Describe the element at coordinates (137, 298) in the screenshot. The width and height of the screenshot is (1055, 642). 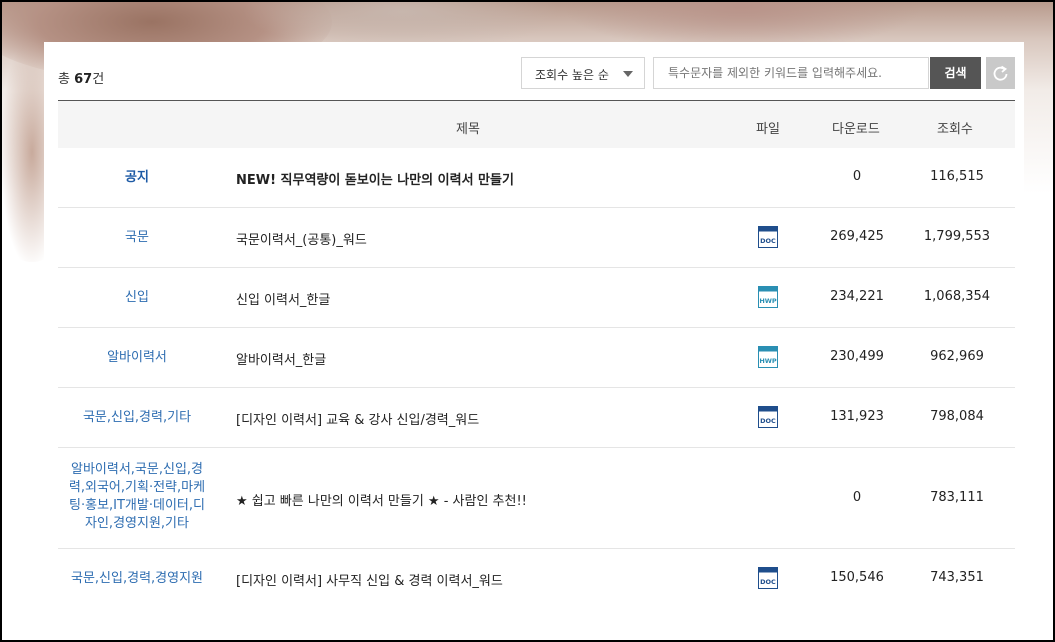
I see `row-category: 신입` at that location.